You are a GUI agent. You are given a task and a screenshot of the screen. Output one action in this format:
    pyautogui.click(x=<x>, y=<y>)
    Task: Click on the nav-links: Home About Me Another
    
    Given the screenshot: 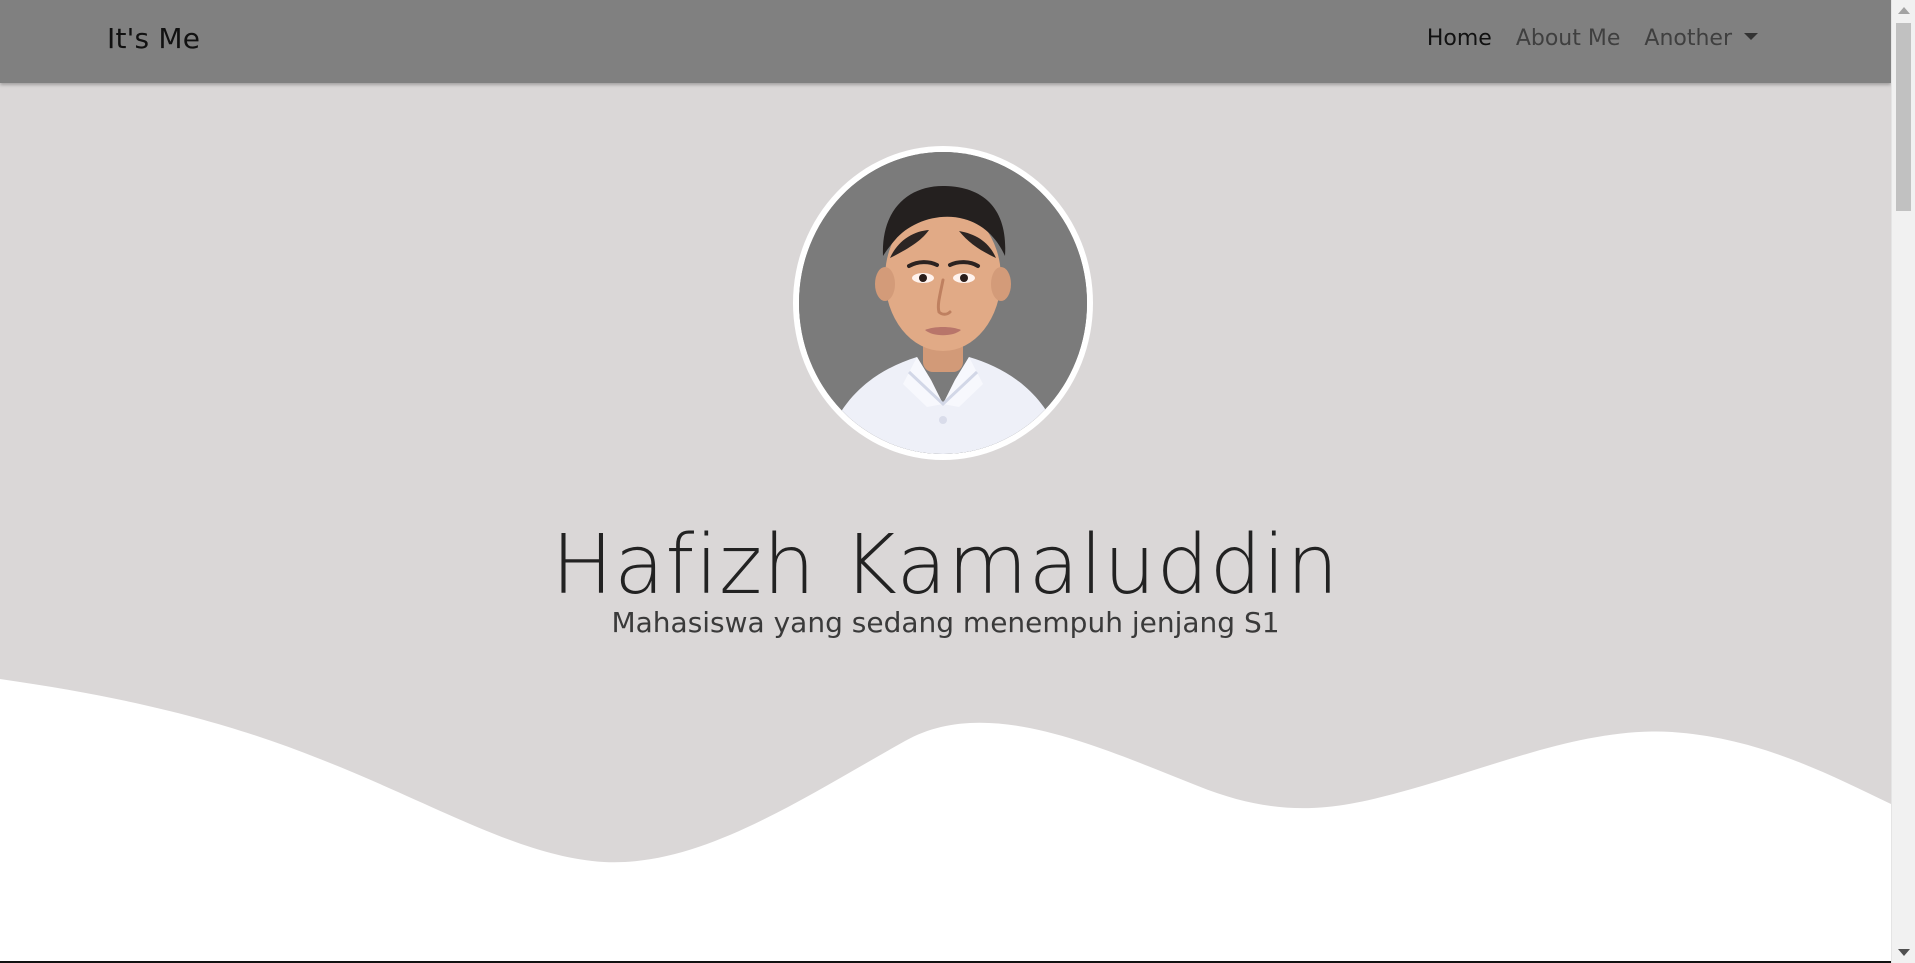 What is the action you would take?
    pyautogui.click(x=1592, y=38)
    